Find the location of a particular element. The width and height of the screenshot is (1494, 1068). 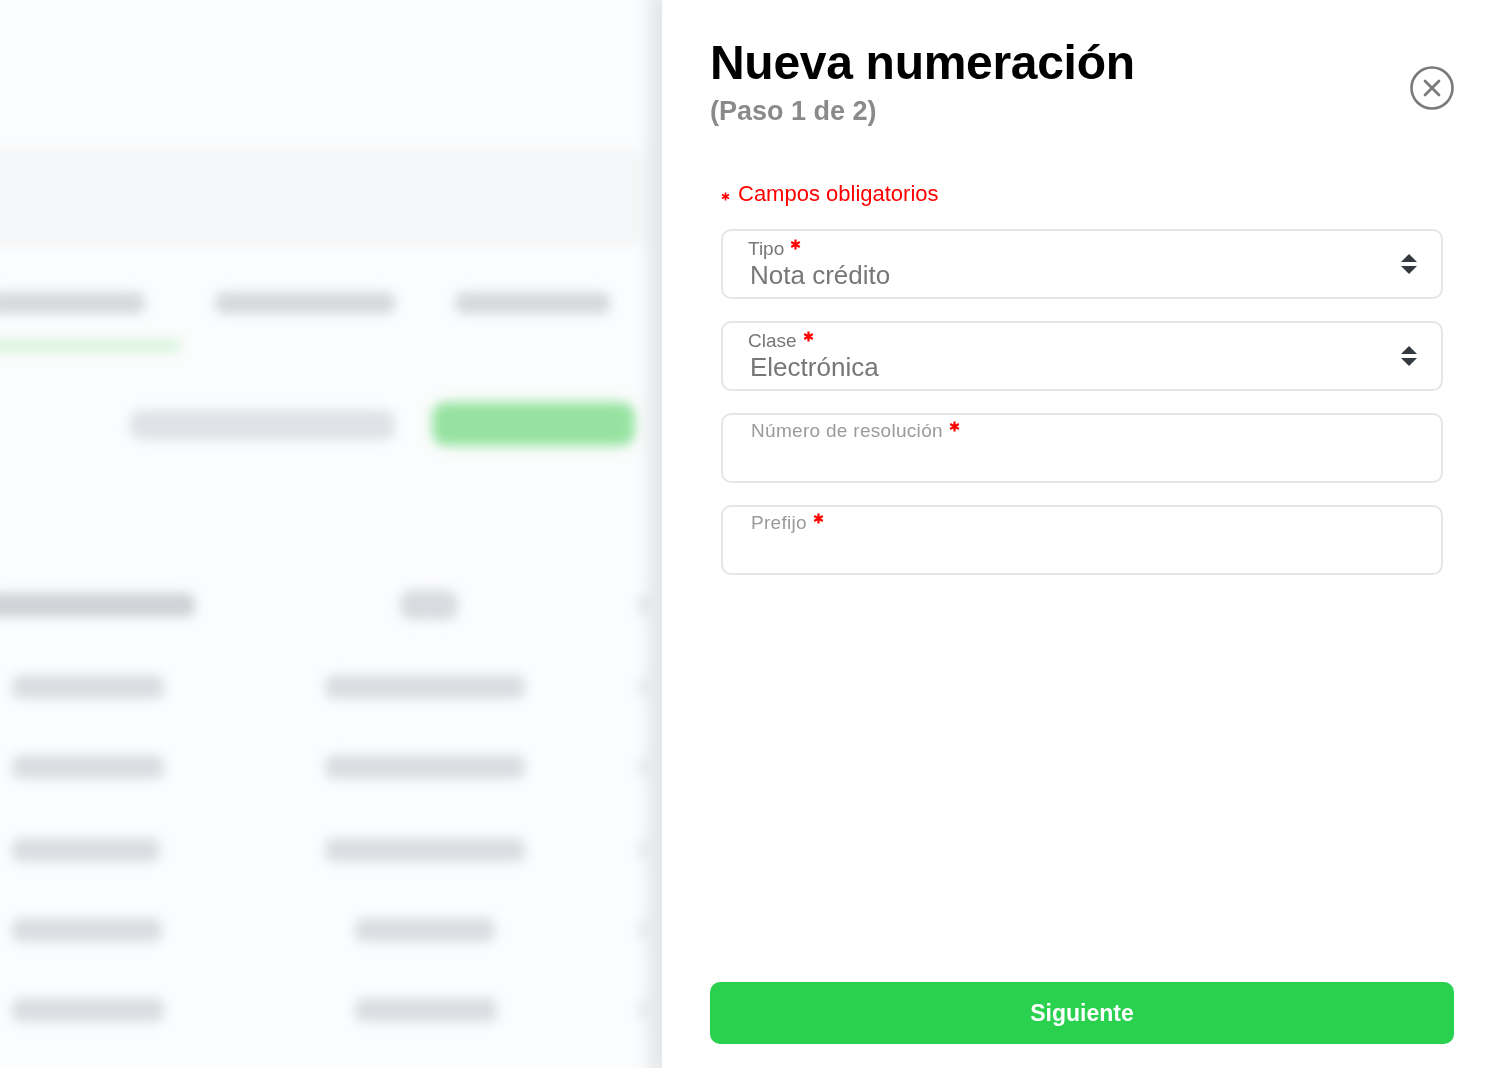

select-value: Nota crédito is located at coordinates (820, 275).